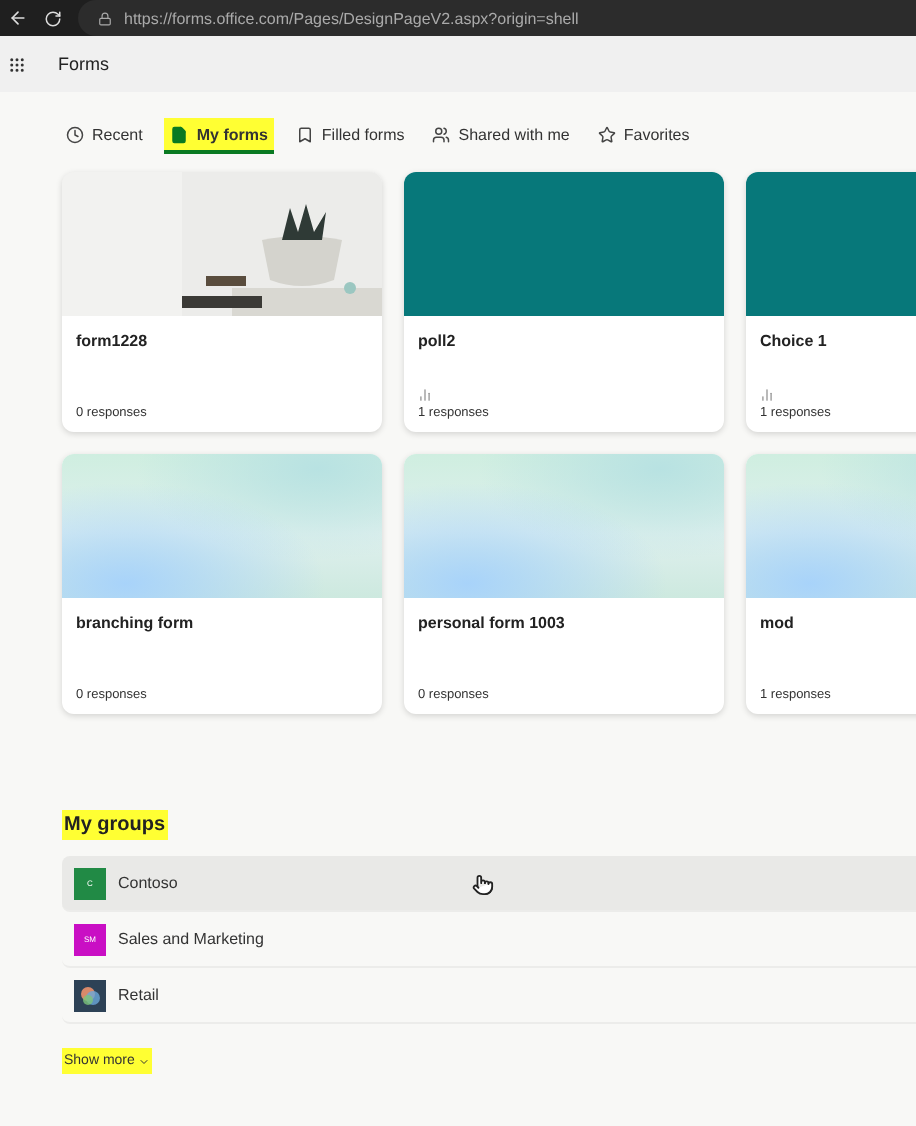 This screenshot has width=916, height=1126. I want to click on form-title: branching form, so click(136, 623).